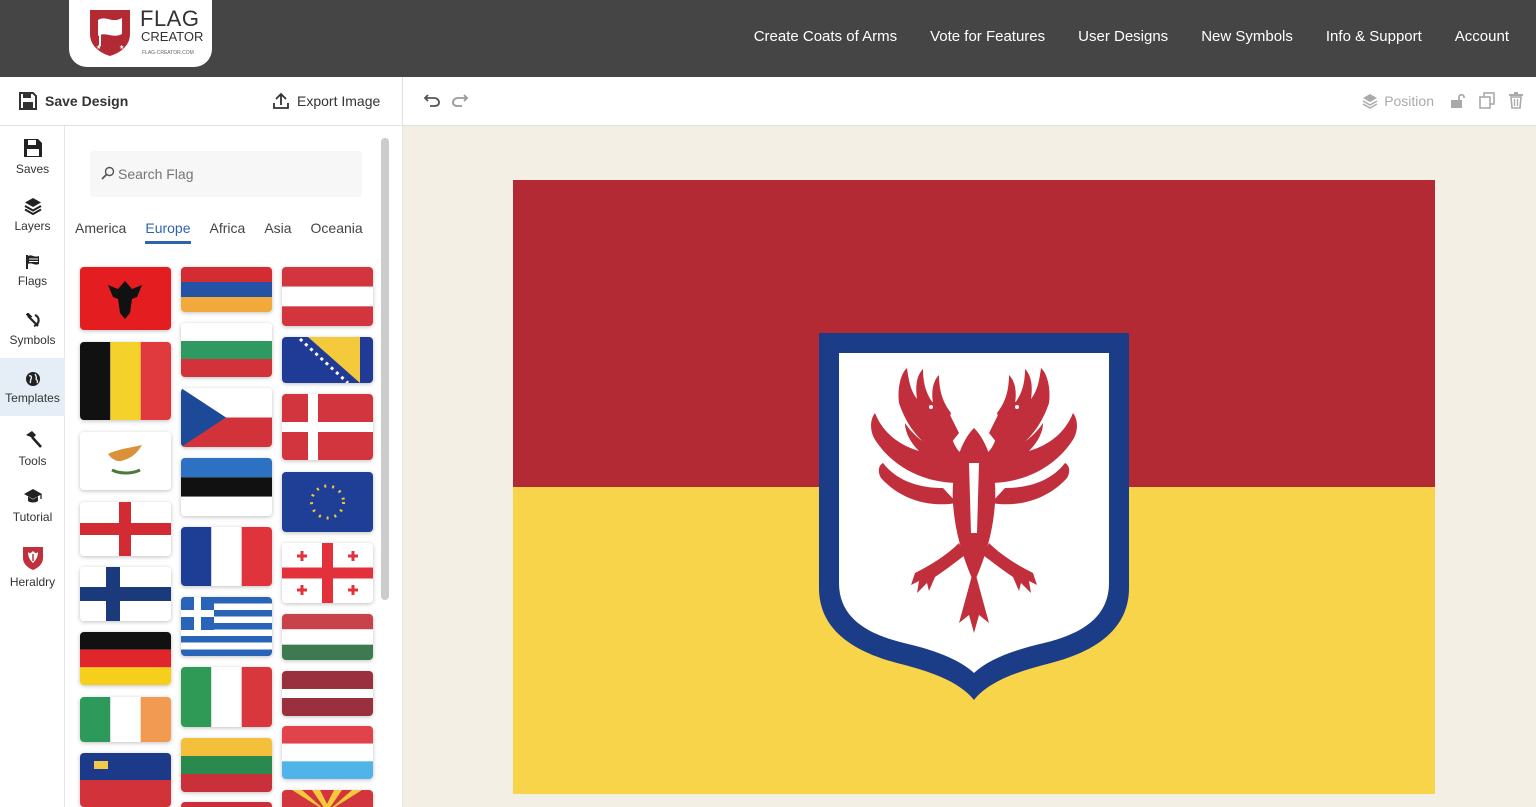 The image size is (1536, 807). What do you see at coordinates (32, 453) in the screenshot?
I see `sidebar-item-tools: Tools` at bounding box center [32, 453].